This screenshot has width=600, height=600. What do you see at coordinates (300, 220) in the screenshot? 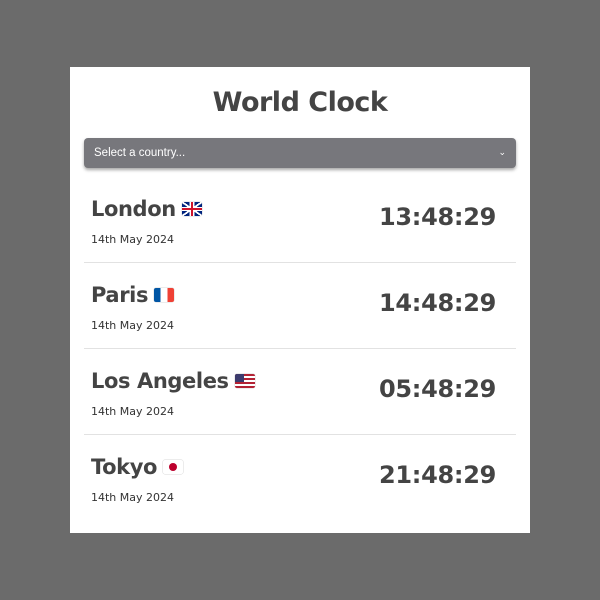
I see `clock-row-london: London 14th May 2024 13:48:29` at bounding box center [300, 220].